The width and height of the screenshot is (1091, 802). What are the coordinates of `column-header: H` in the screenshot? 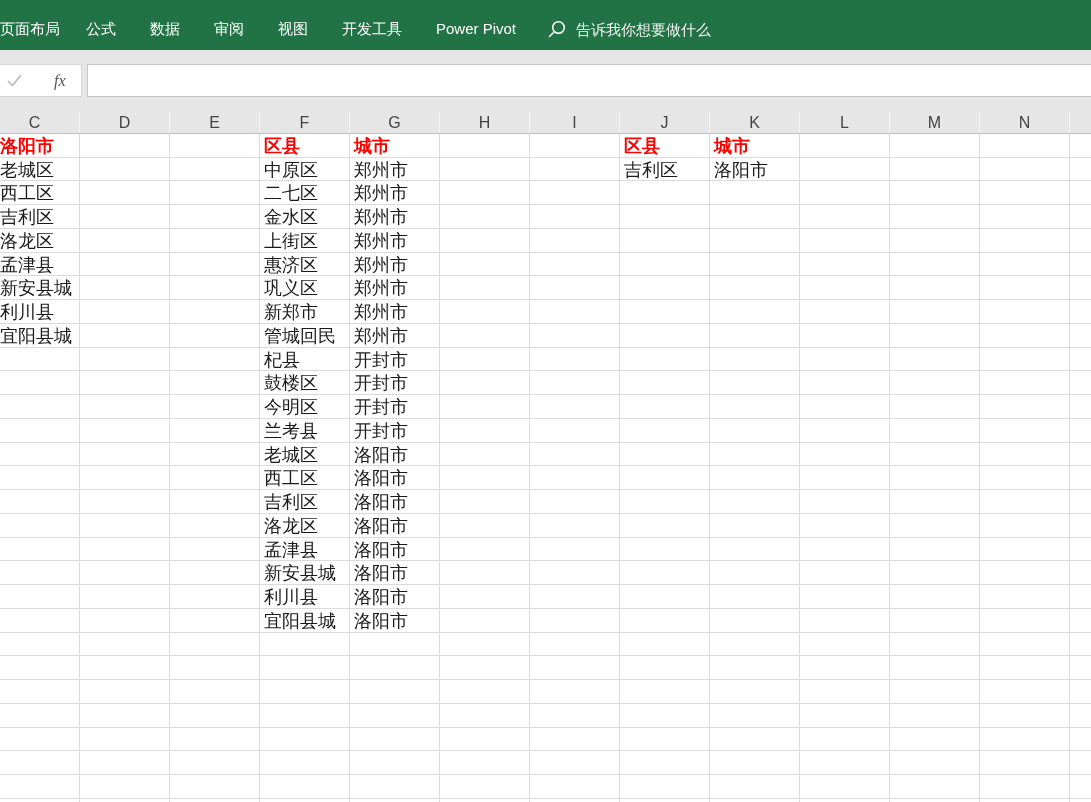 It's located at (485, 122).